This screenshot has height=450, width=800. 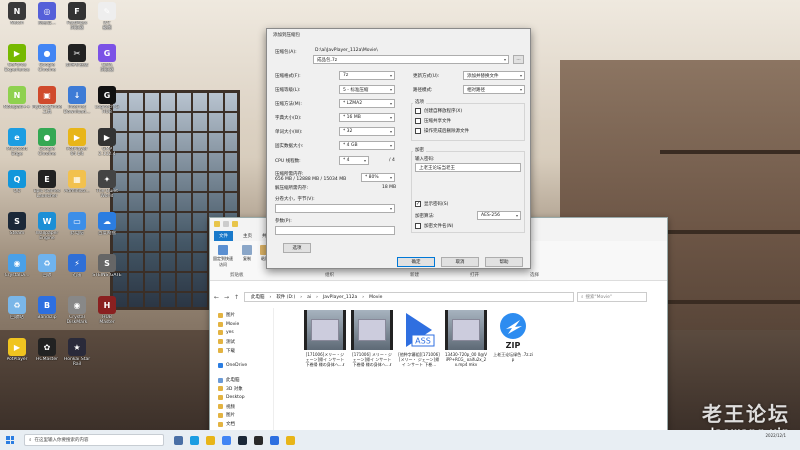 I want to click on desktop-icon: ♻ 回收站, so click(x=17, y=313).